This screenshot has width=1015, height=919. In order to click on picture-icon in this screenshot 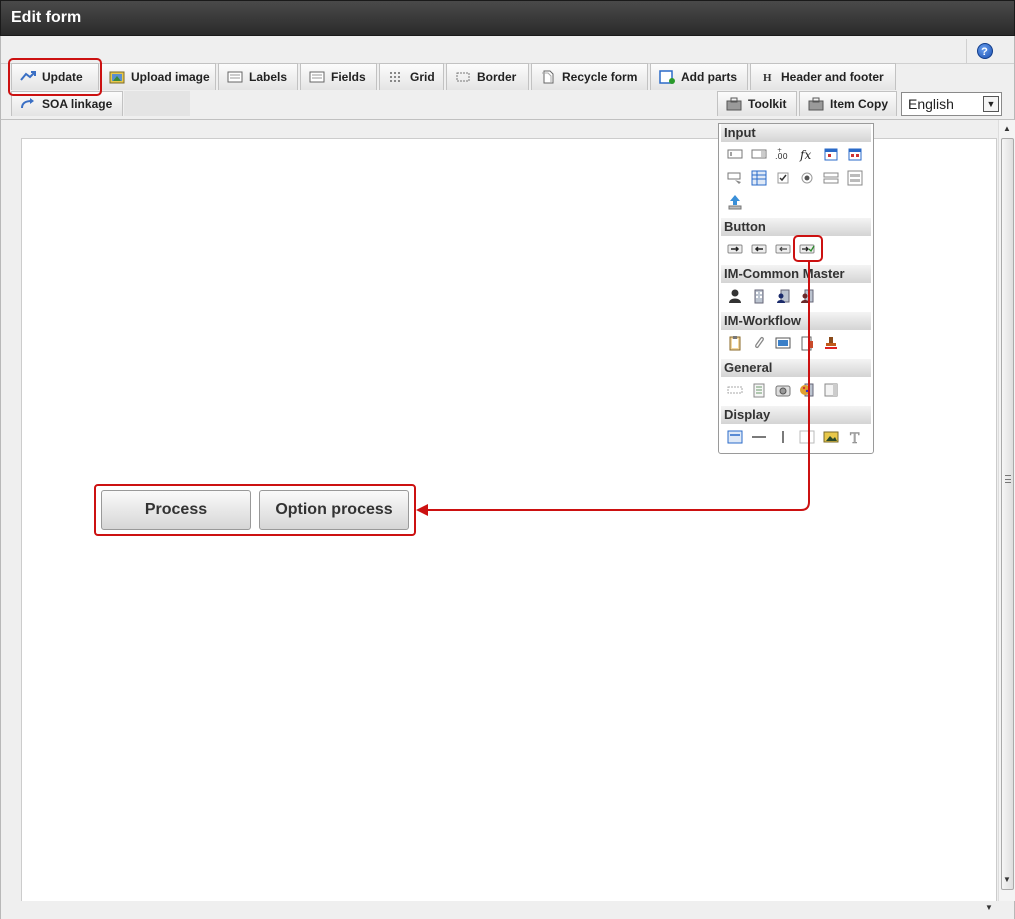, I will do `click(831, 437)`.